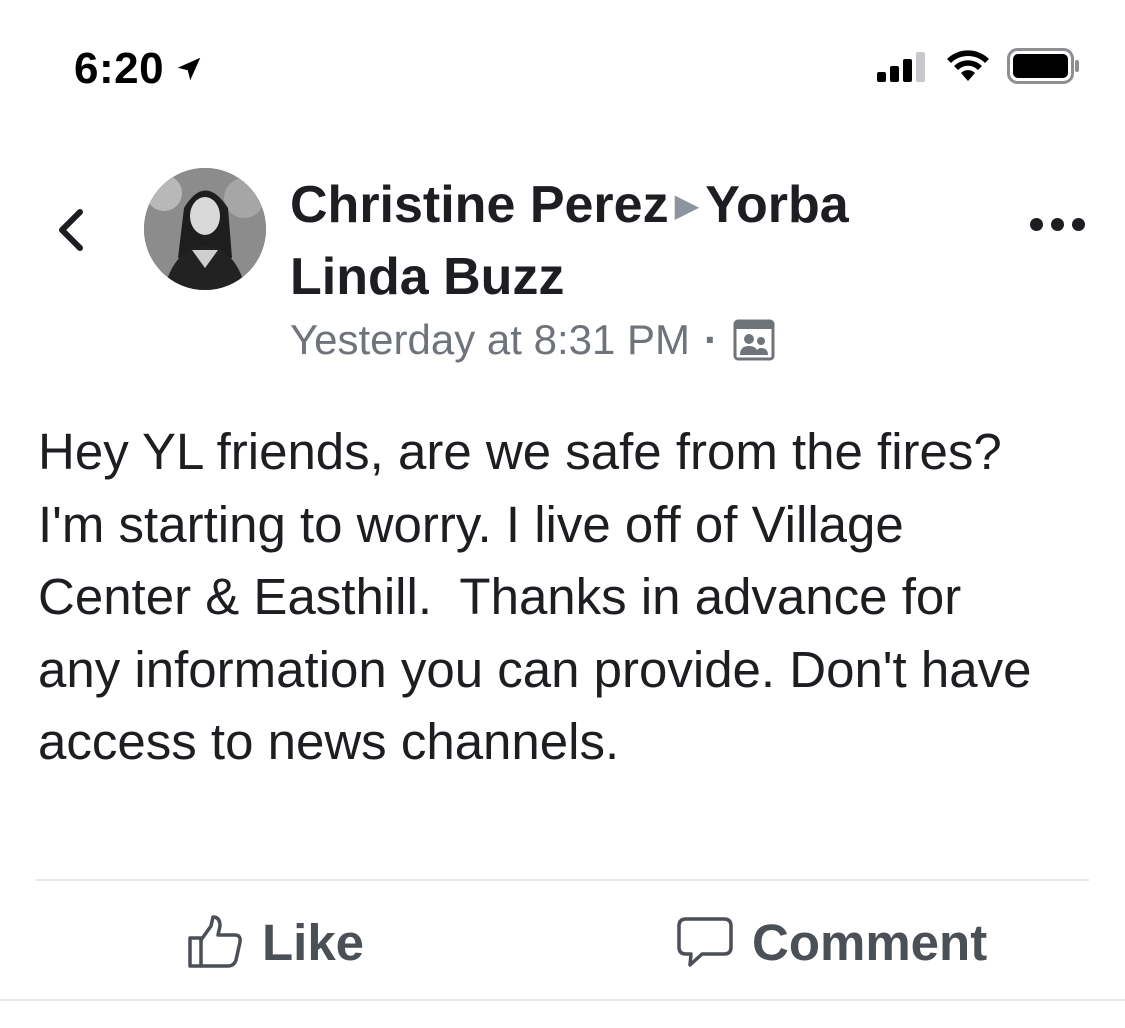  I want to click on post-timestamp: Yesterday at 8:31 PM, so click(490, 340).